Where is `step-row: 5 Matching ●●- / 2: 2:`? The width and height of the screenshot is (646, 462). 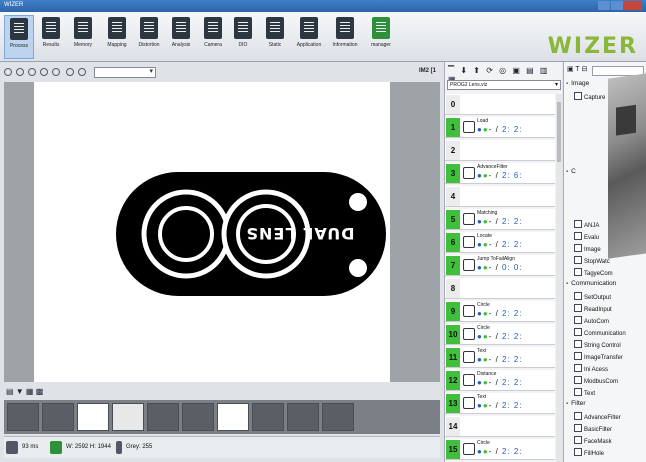 step-row: 5 Matching ●●- / 2: 2: is located at coordinates (500, 219).